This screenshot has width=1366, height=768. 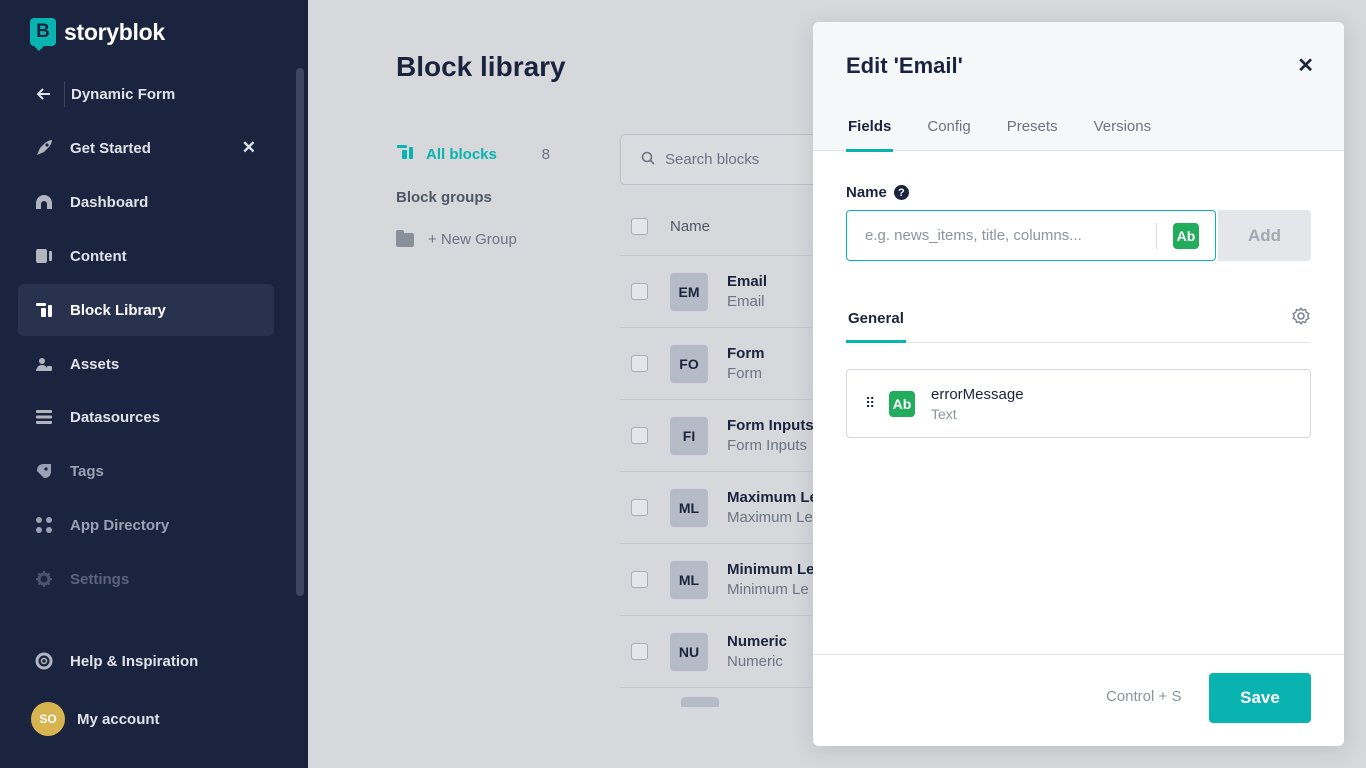 I want to click on sidebar-item-label: Datasources, so click(x=115, y=417).